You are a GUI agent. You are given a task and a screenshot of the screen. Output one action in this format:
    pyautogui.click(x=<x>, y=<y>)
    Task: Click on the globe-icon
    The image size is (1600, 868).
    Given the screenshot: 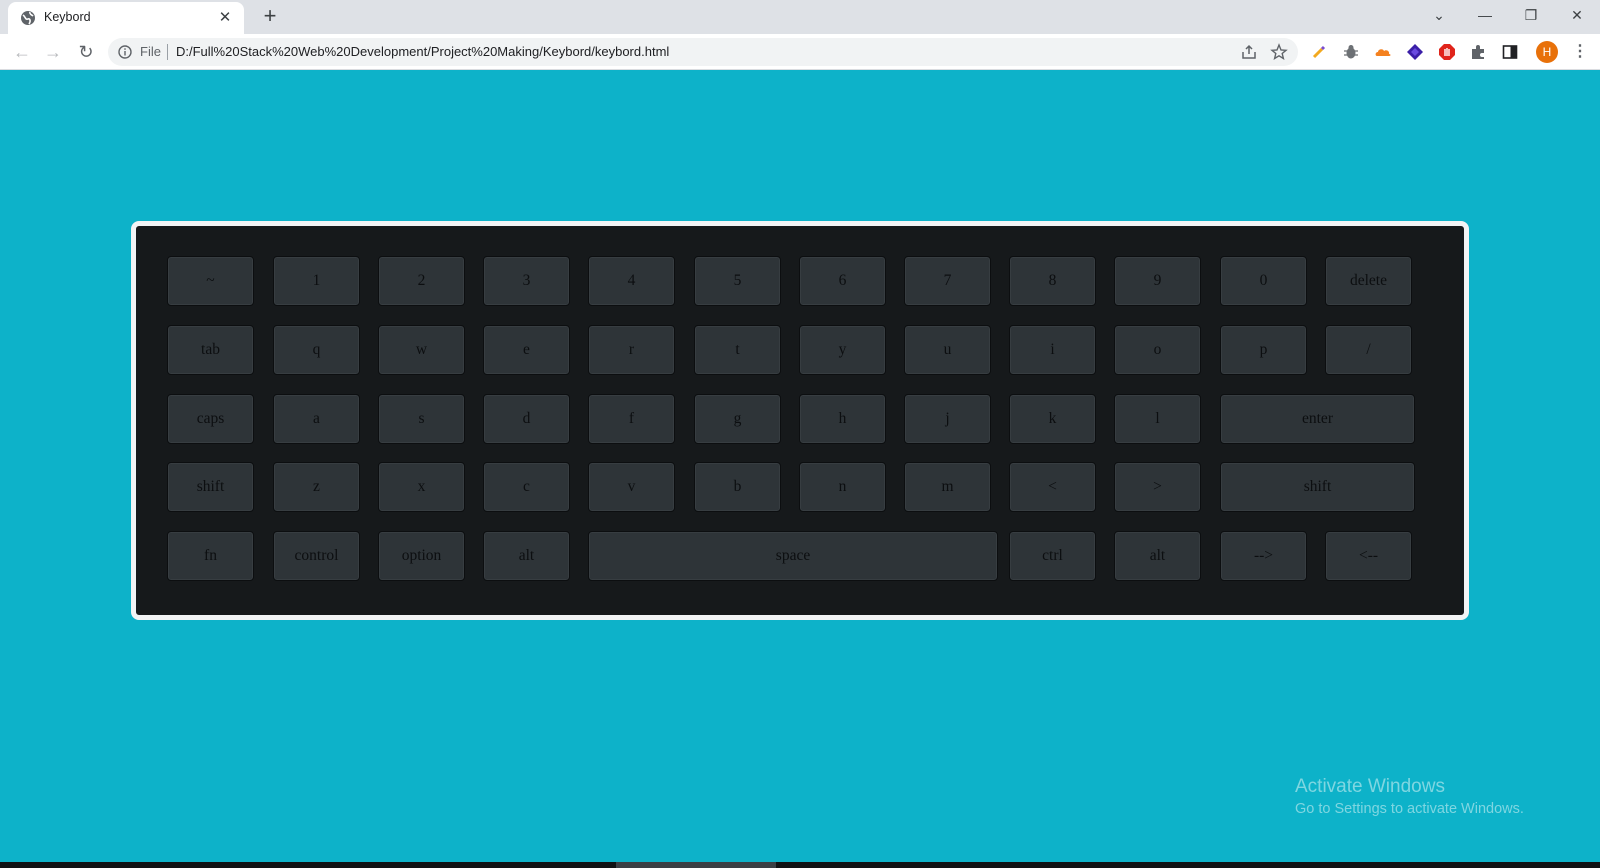 What is the action you would take?
    pyautogui.click(x=28, y=18)
    